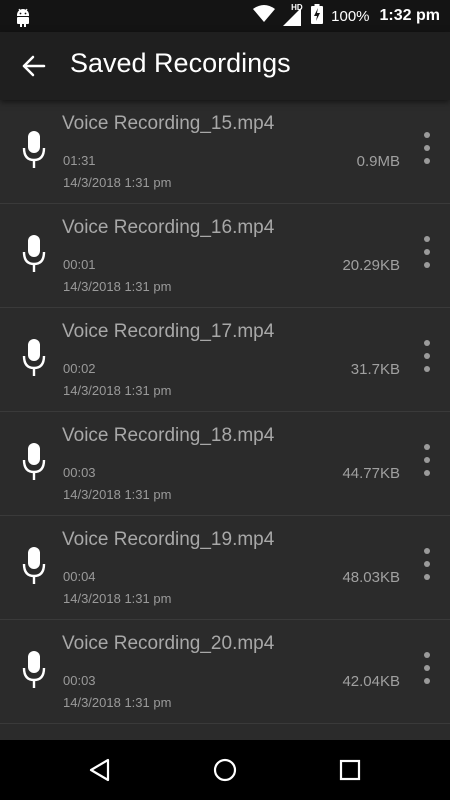 This screenshot has width=450, height=800. What do you see at coordinates (168, 123) in the screenshot?
I see `recording-name: Voice Recording_15.mp4` at bounding box center [168, 123].